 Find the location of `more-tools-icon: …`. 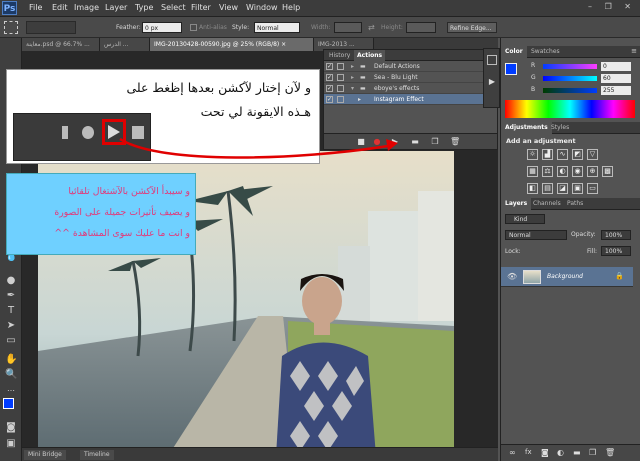

more-tools-icon: … is located at coordinates (11, 389).